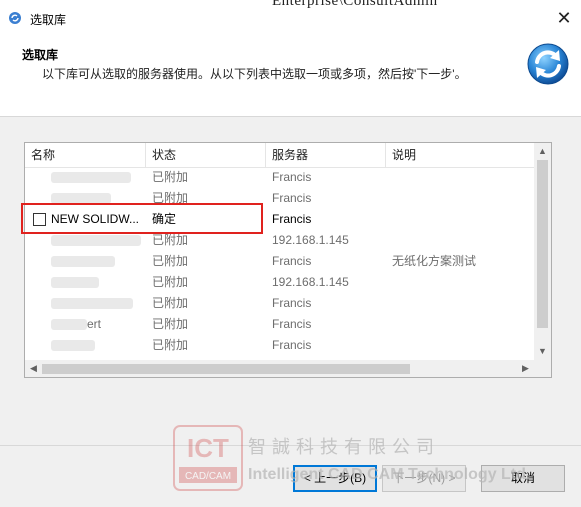  I want to click on page-title: 选取库, so click(40, 55).